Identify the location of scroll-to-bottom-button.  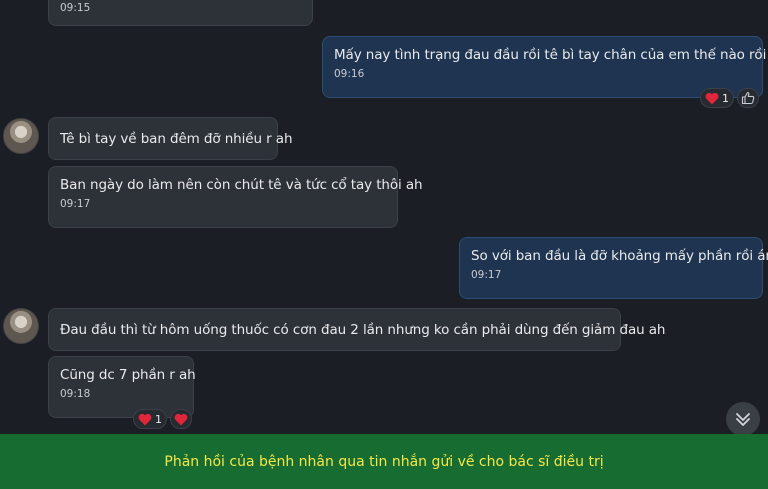
(743, 418).